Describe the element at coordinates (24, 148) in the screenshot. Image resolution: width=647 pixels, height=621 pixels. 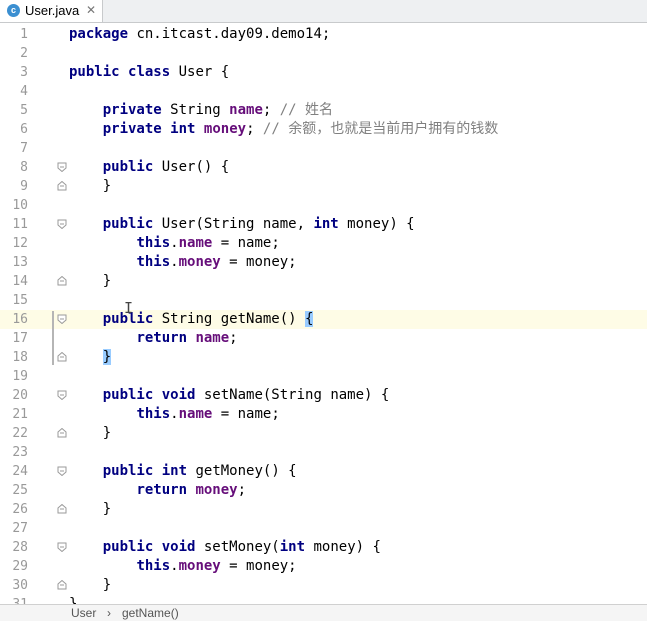
I see `line-number: 7` at that location.